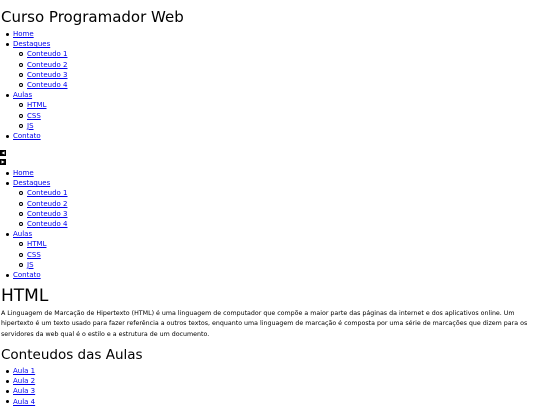 The image size is (540, 407). What do you see at coordinates (72, 355) in the screenshot?
I see `aulas-section-title: Conteudos das Aulas` at bounding box center [72, 355].